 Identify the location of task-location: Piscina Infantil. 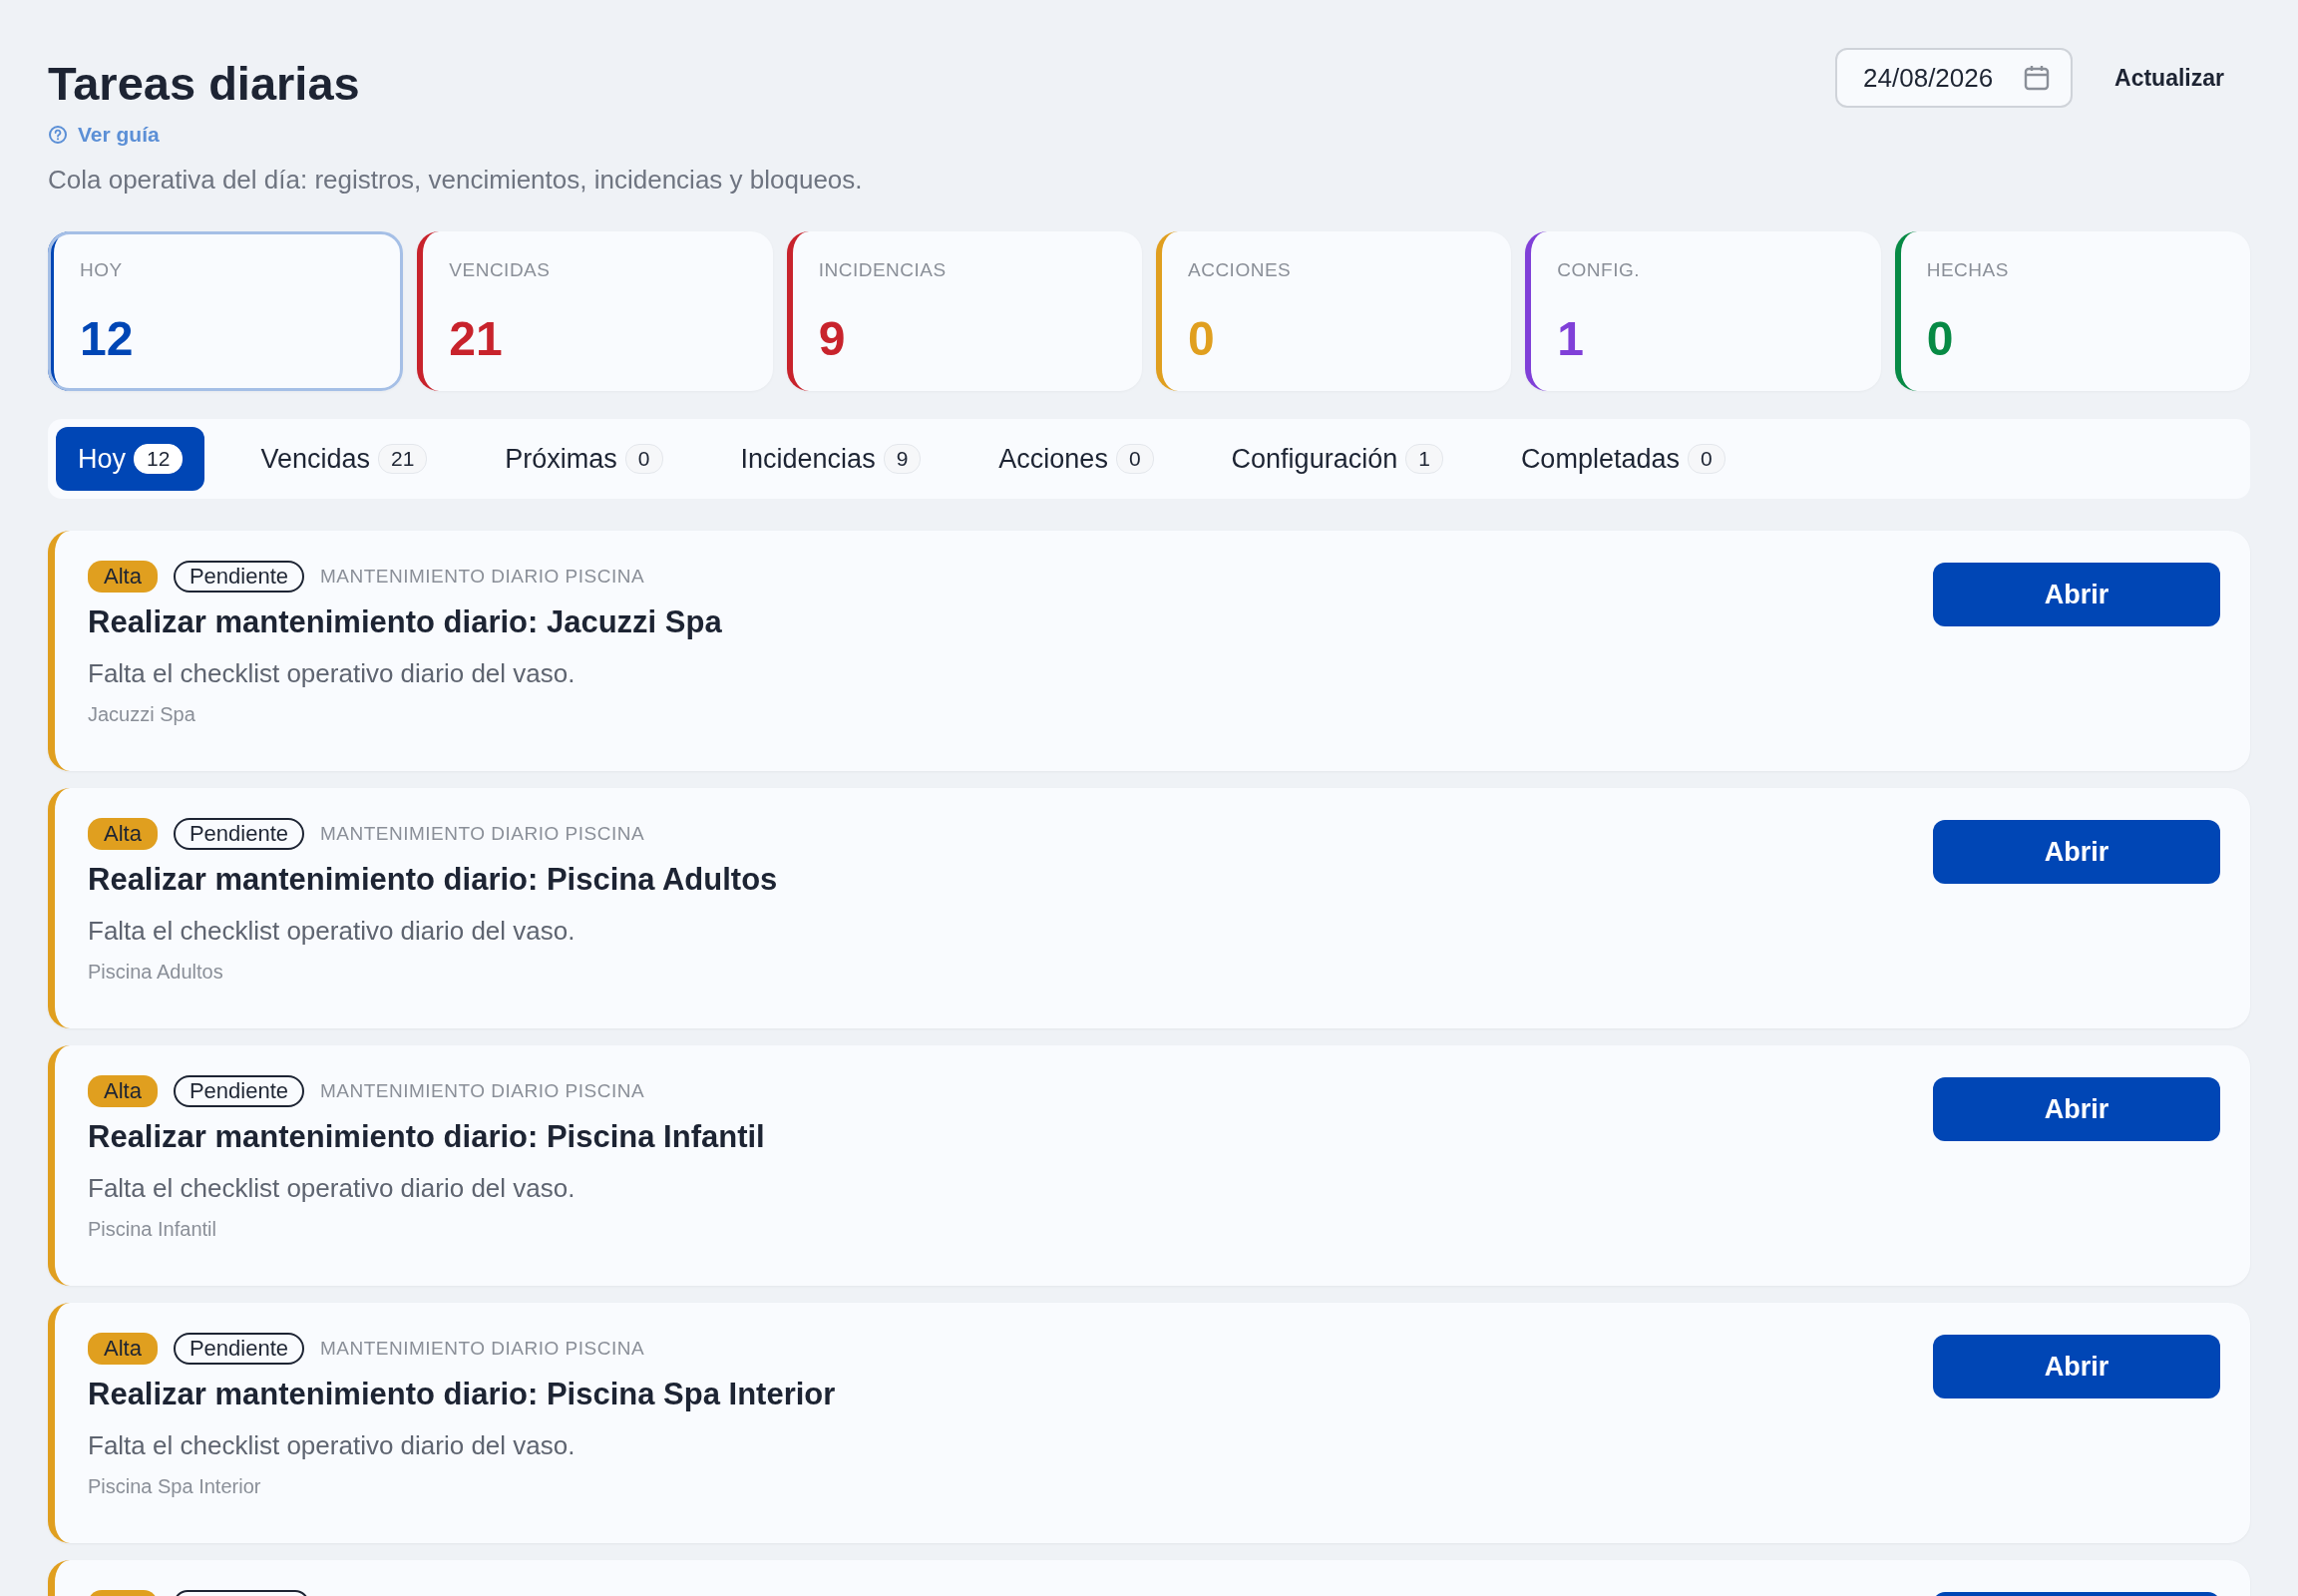
(152, 1229).